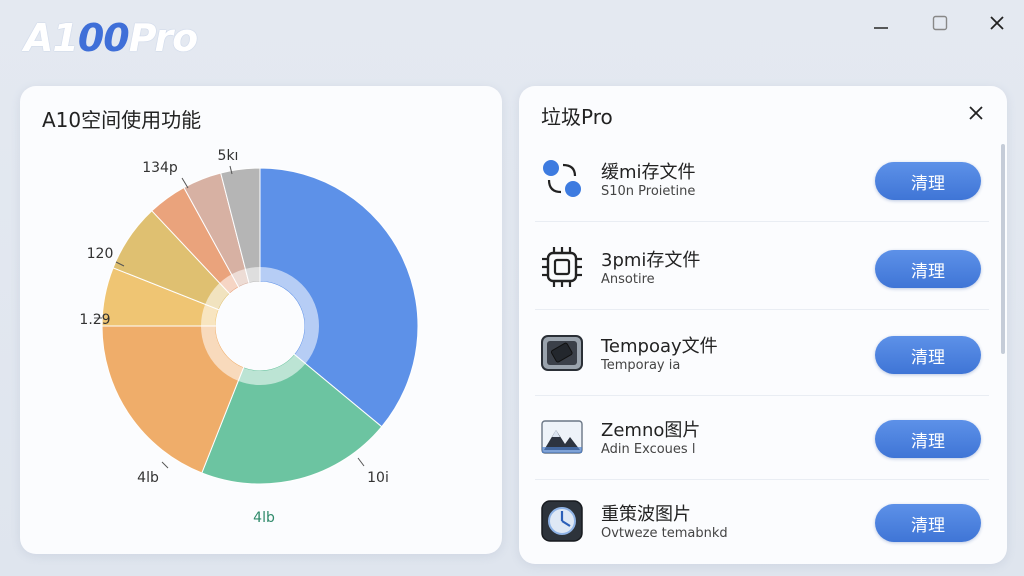 The image size is (1024, 576). Describe the element at coordinates (100, 254) in the screenshot. I see `donut-label-2: 120` at that location.